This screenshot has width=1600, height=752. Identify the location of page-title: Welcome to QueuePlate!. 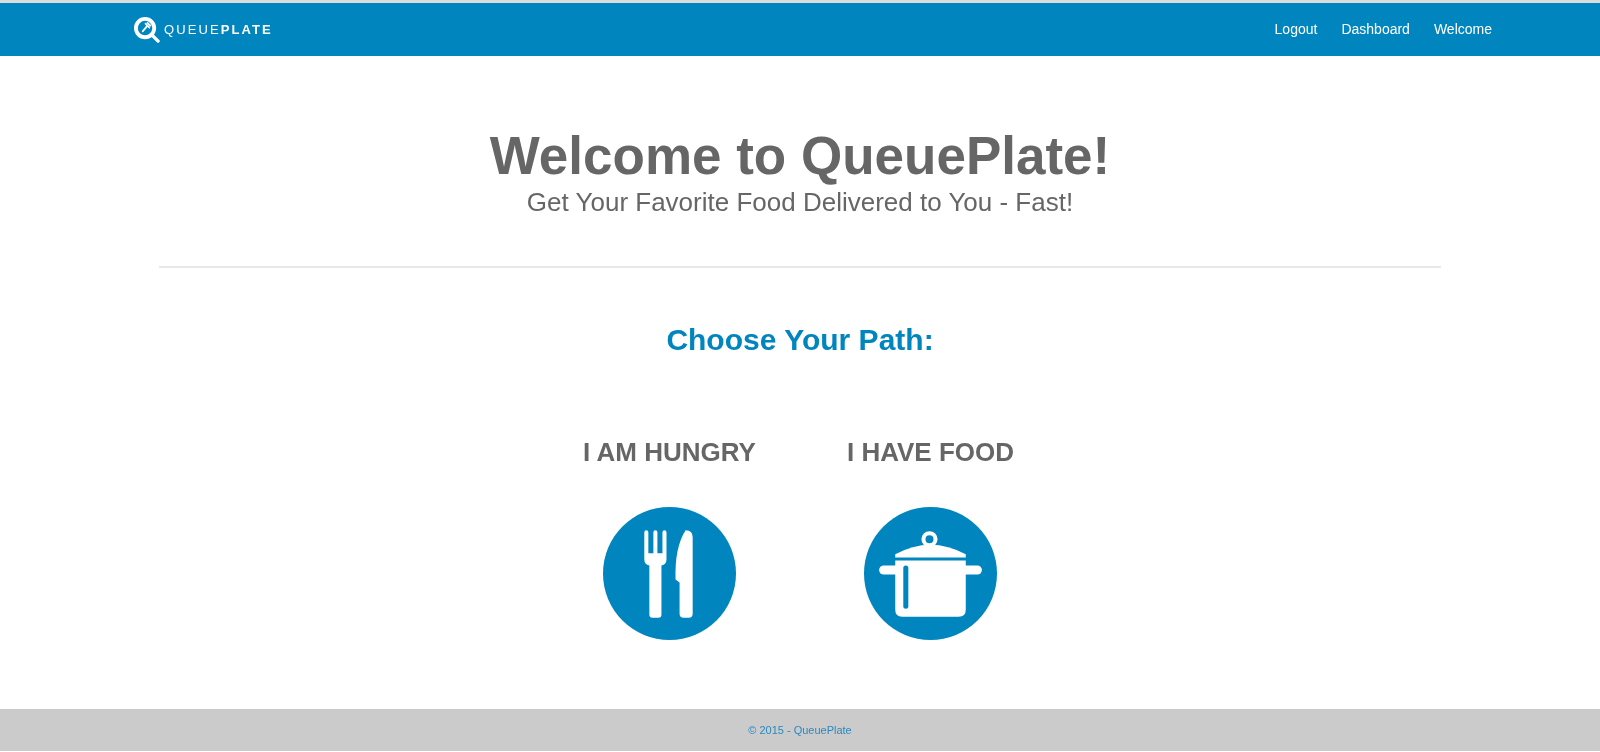
(800, 156).